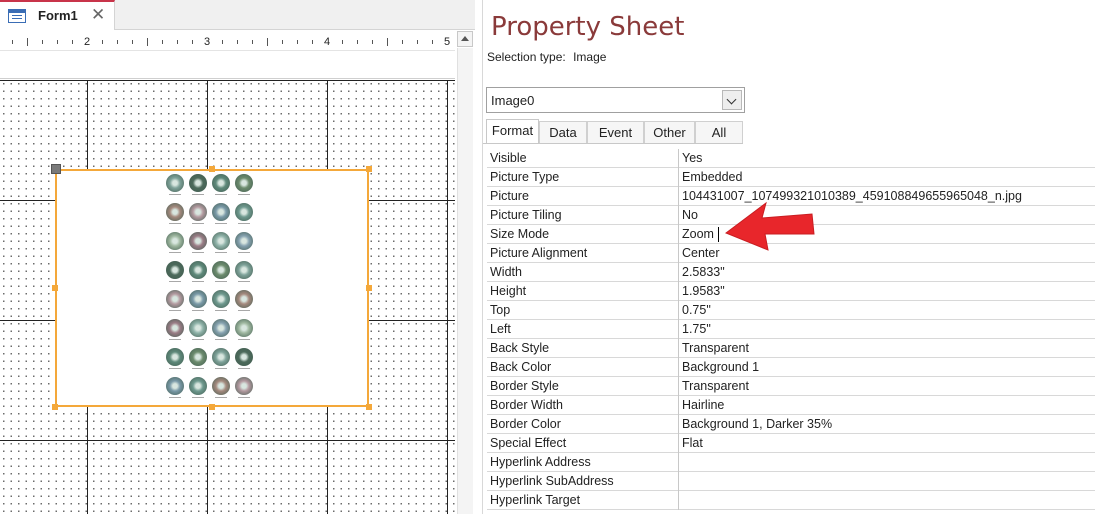 The image size is (1095, 514). I want to click on property-value: Center, so click(701, 253).